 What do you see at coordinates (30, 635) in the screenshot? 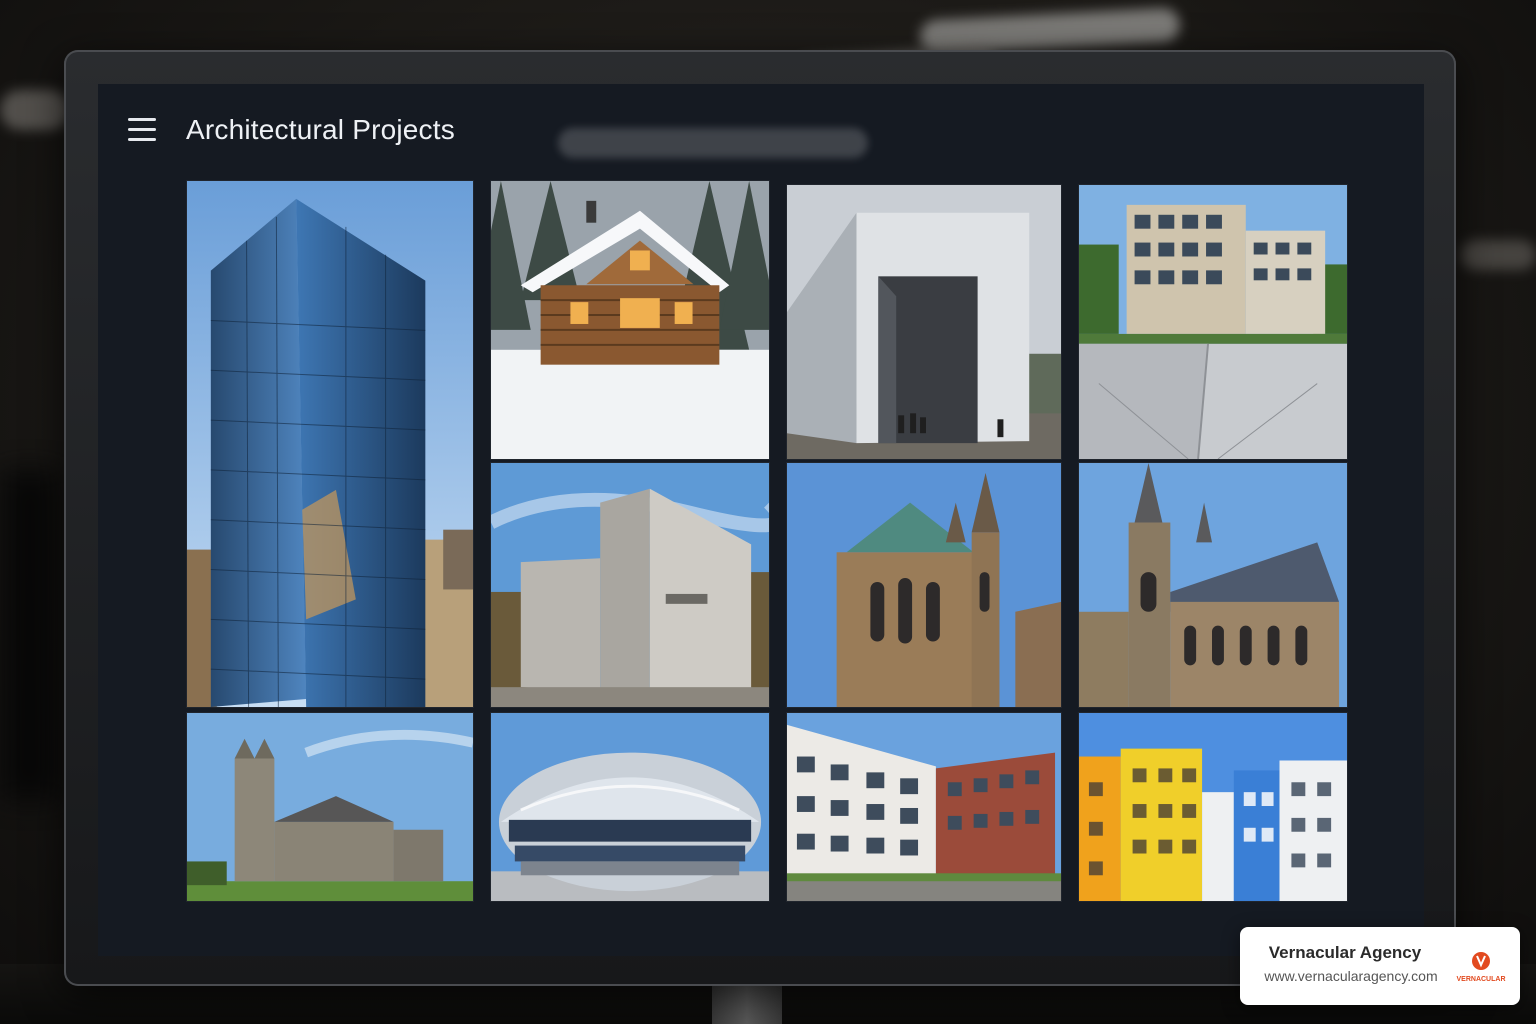
I see `background-figure` at bounding box center [30, 635].